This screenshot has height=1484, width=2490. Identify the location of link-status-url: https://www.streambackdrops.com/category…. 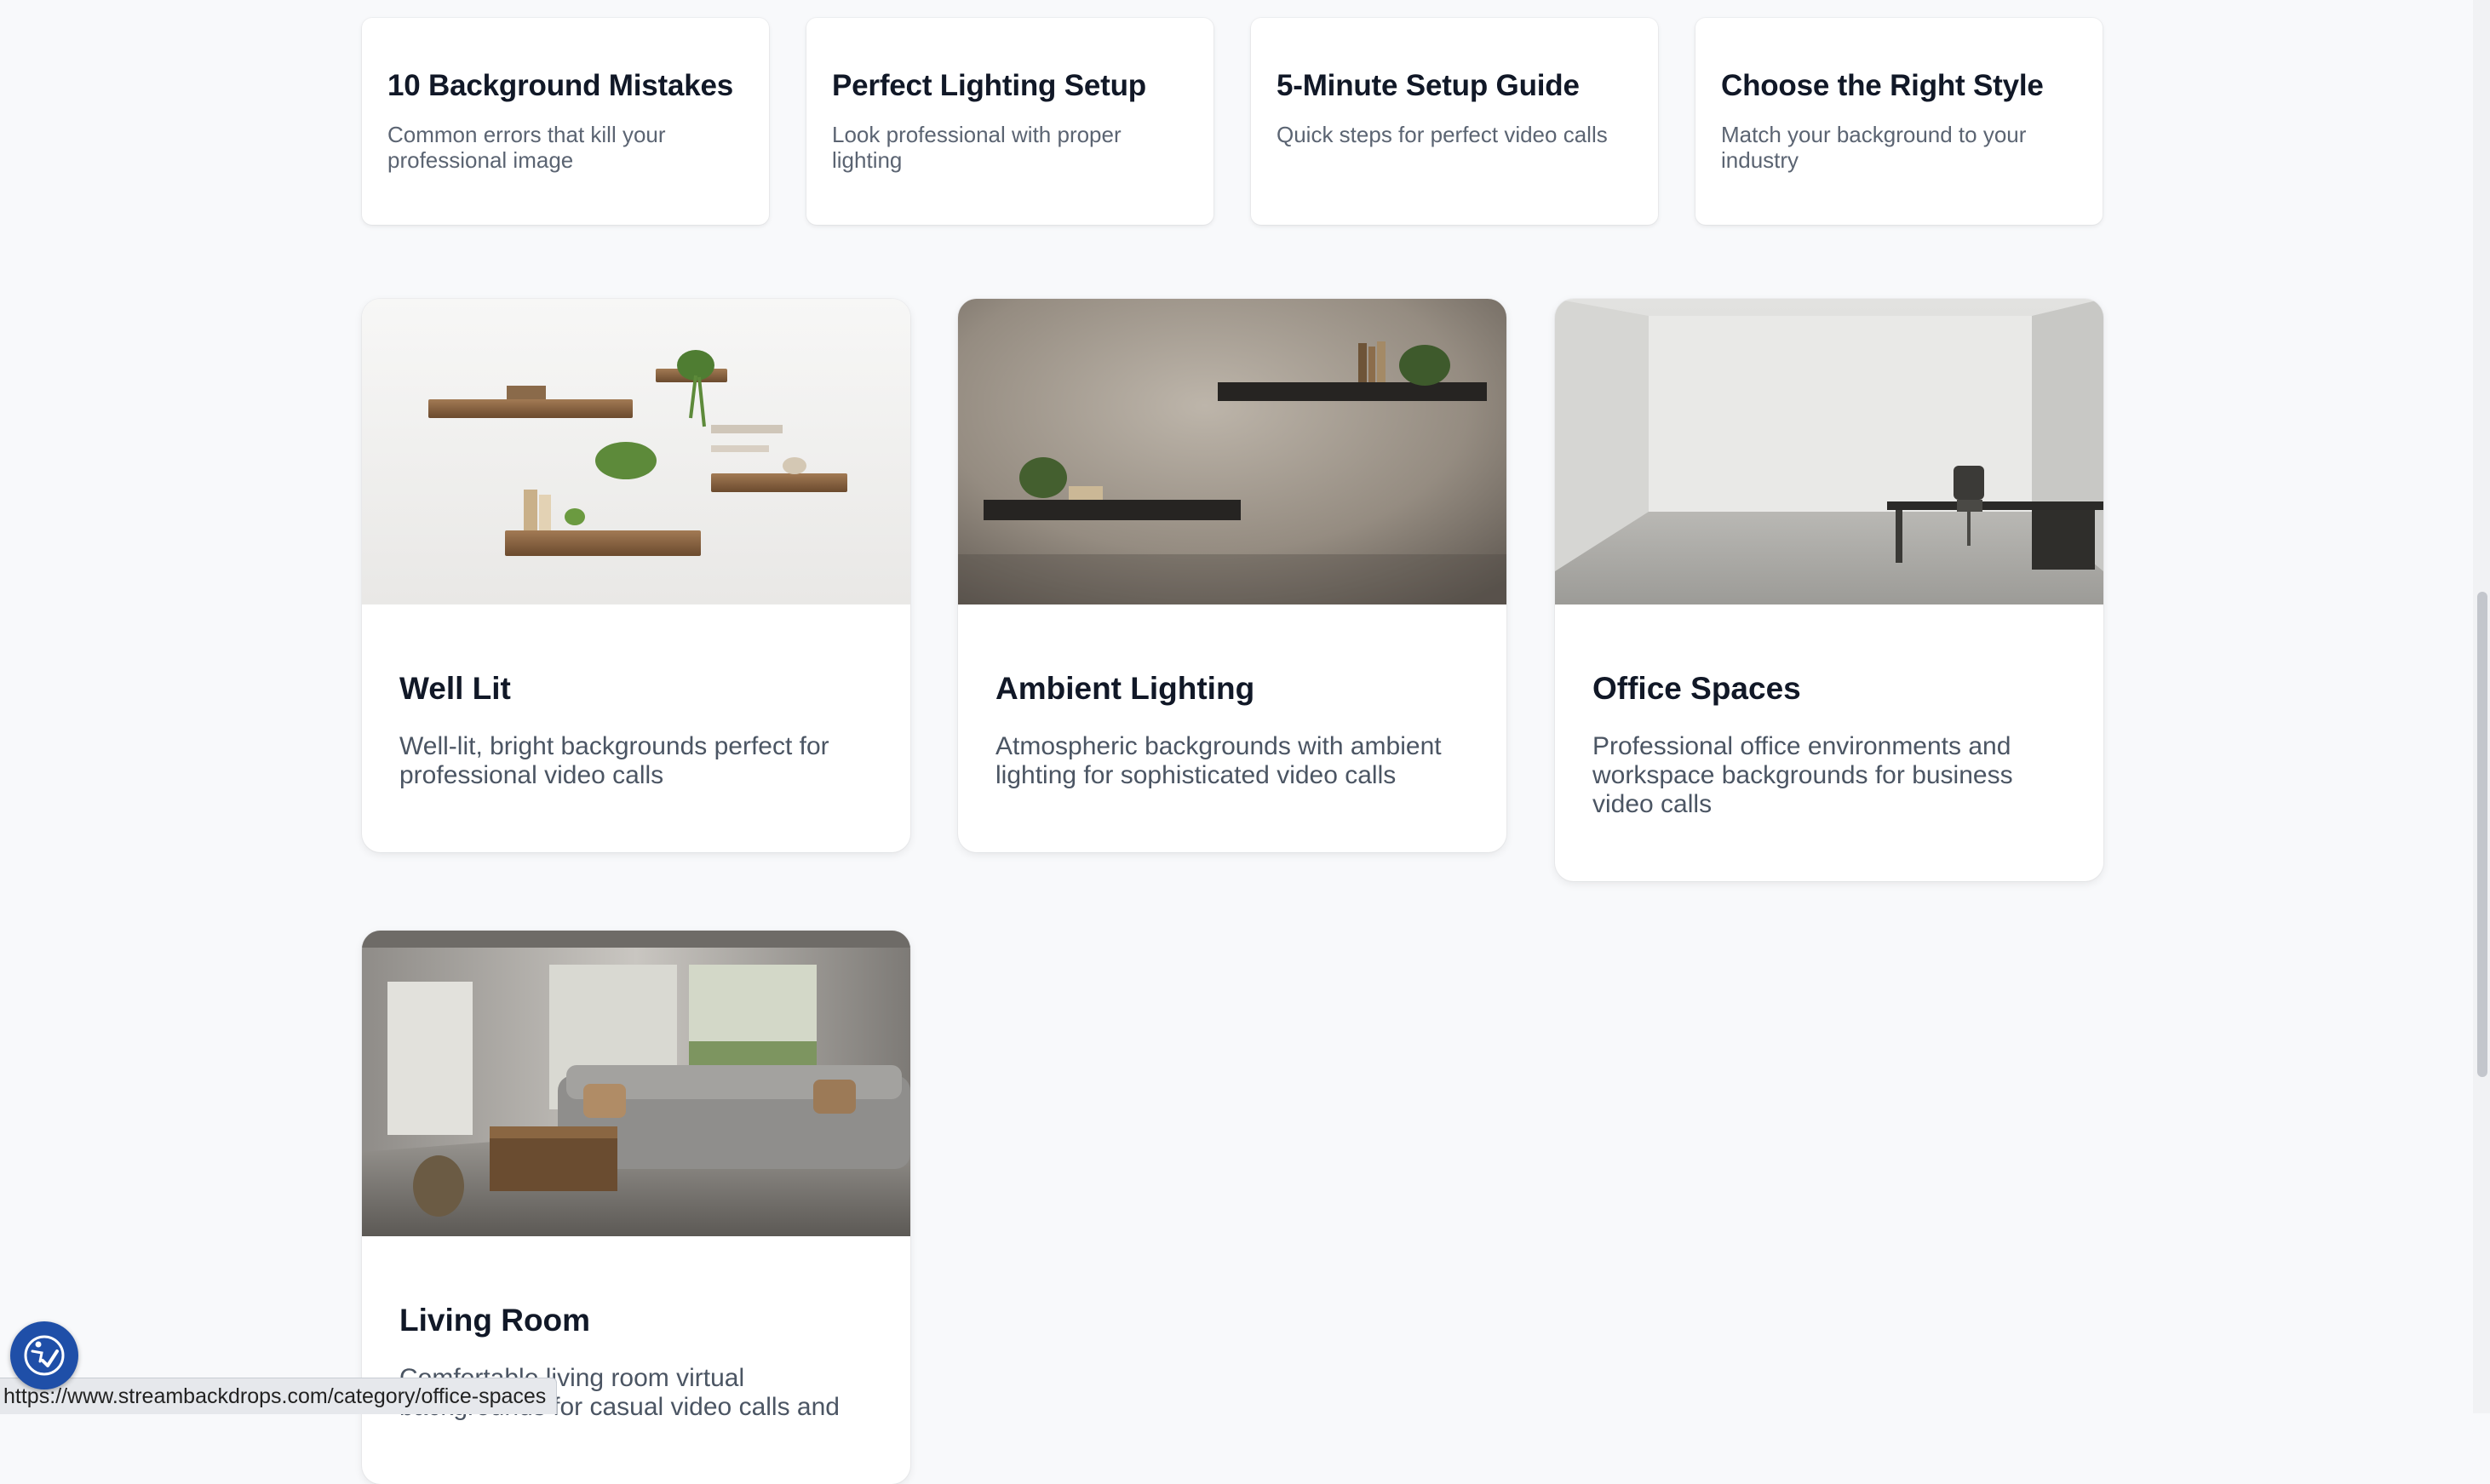
(279, 1396).